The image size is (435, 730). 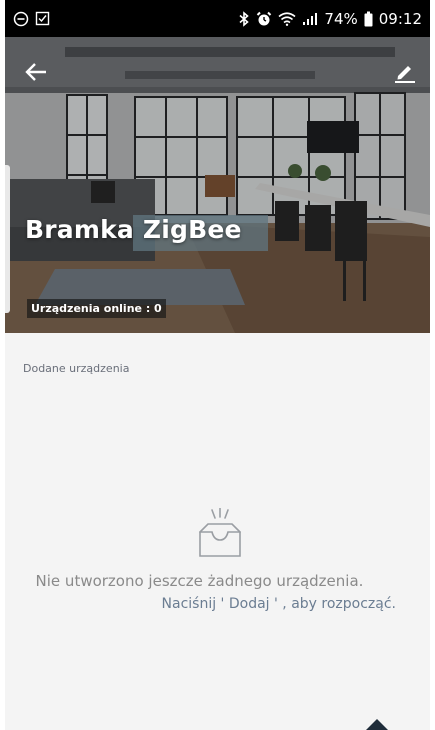 I want to click on battery-icon, so click(x=368, y=19).